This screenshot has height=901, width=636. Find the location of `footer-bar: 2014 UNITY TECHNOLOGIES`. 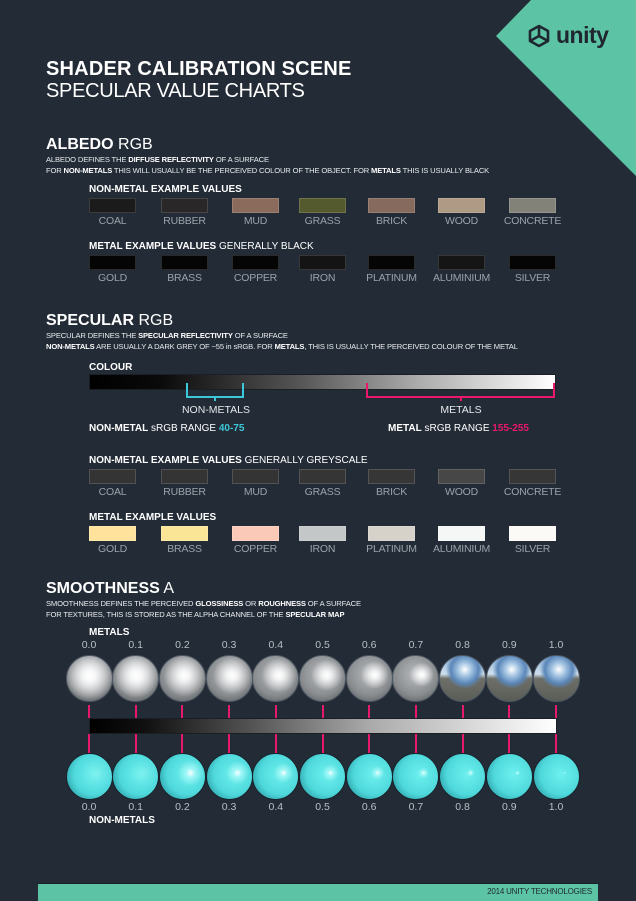

footer-bar: 2014 UNITY TECHNOLOGIES is located at coordinates (318, 892).